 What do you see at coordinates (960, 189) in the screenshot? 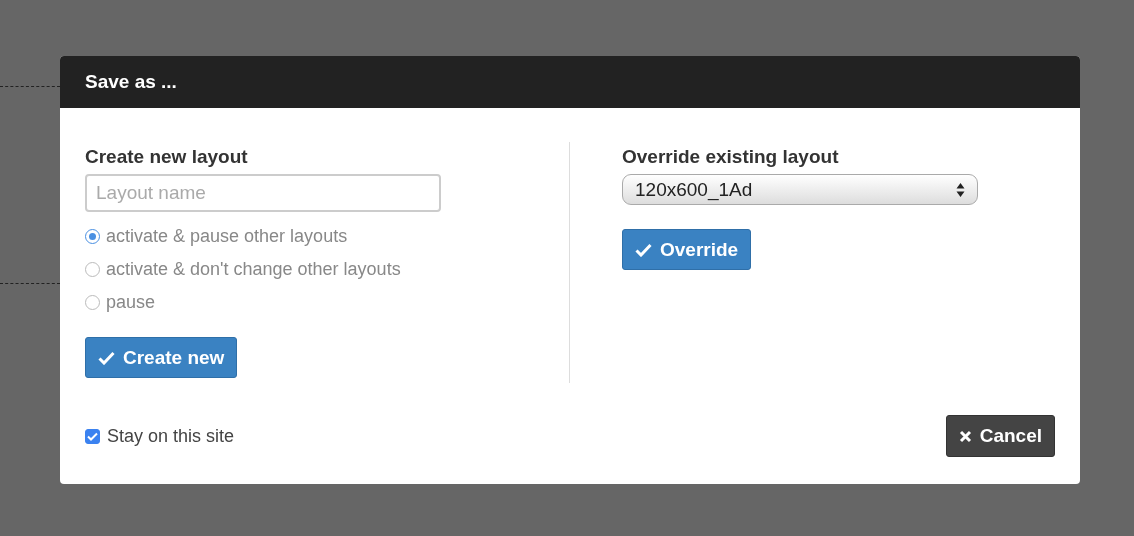
I see `stepper-arrows-icon` at bounding box center [960, 189].